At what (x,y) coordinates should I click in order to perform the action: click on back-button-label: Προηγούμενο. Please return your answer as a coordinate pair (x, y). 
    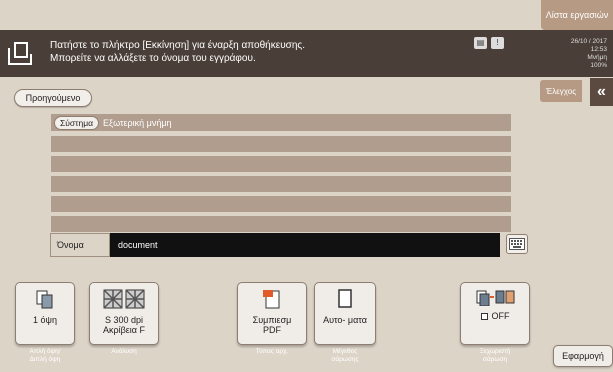
    Looking at the image, I should click on (53, 98).